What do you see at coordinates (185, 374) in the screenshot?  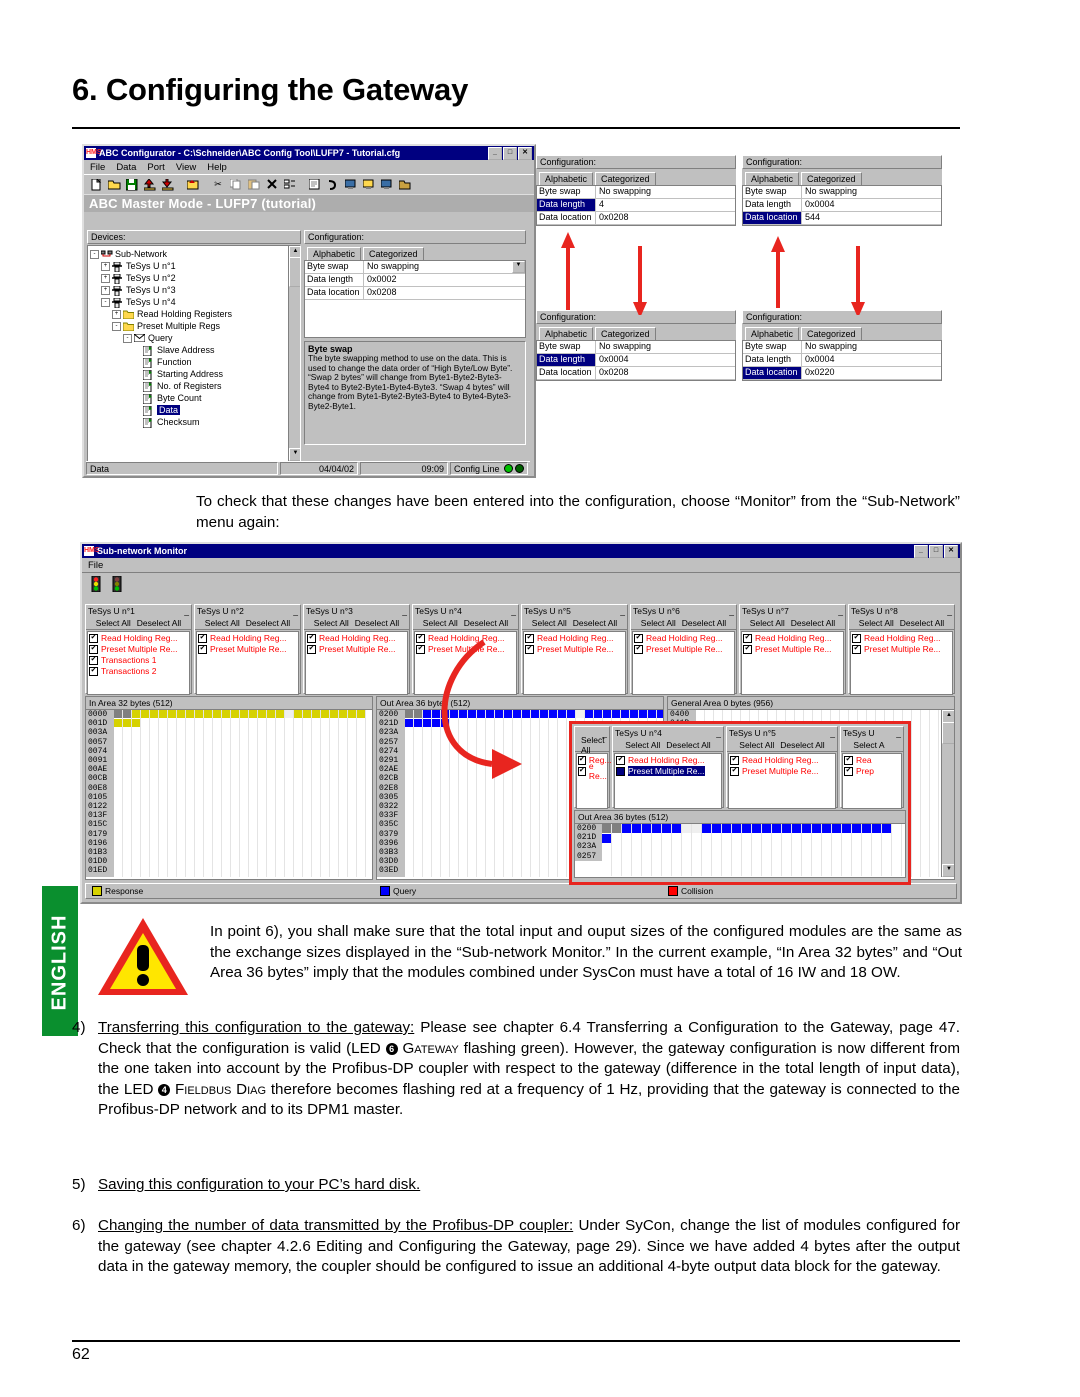 I see `tree-node: Starting Address` at bounding box center [185, 374].